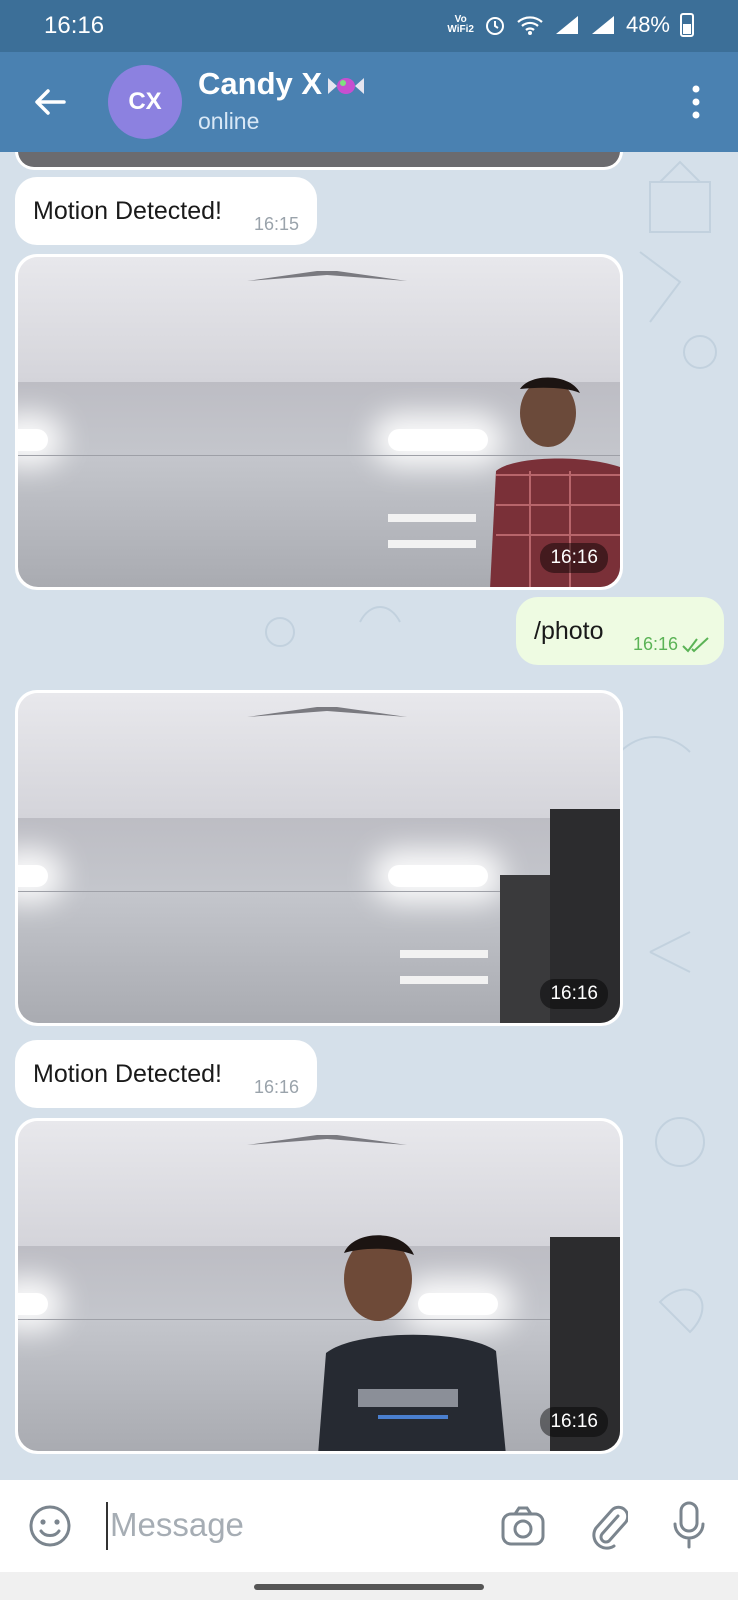  Describe the element at coordinates (369, 102) in the screenshot. I see `chat-header: CX Candy X online` at that location.